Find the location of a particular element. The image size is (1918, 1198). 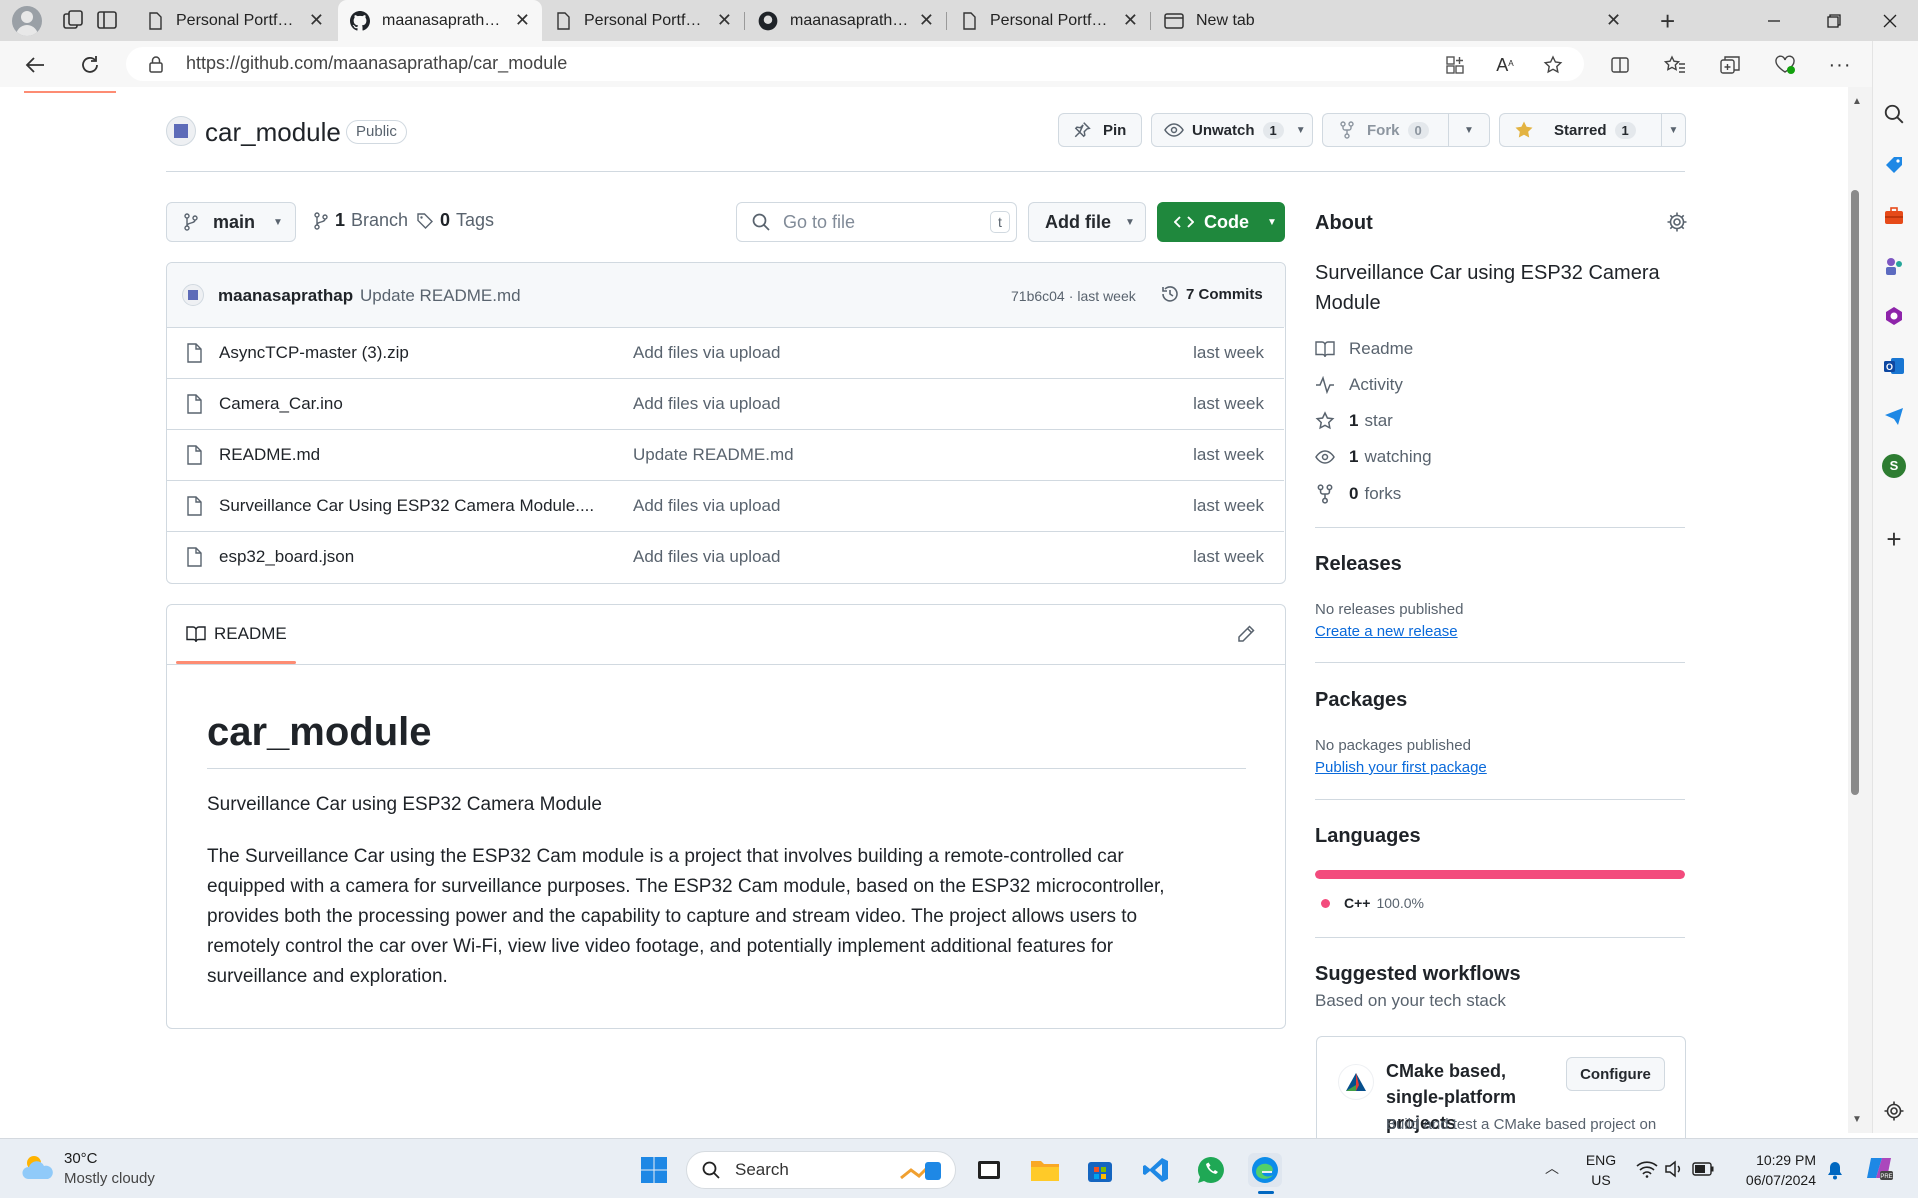

whatsapp-icon is located at coordinates (1211, 1170).